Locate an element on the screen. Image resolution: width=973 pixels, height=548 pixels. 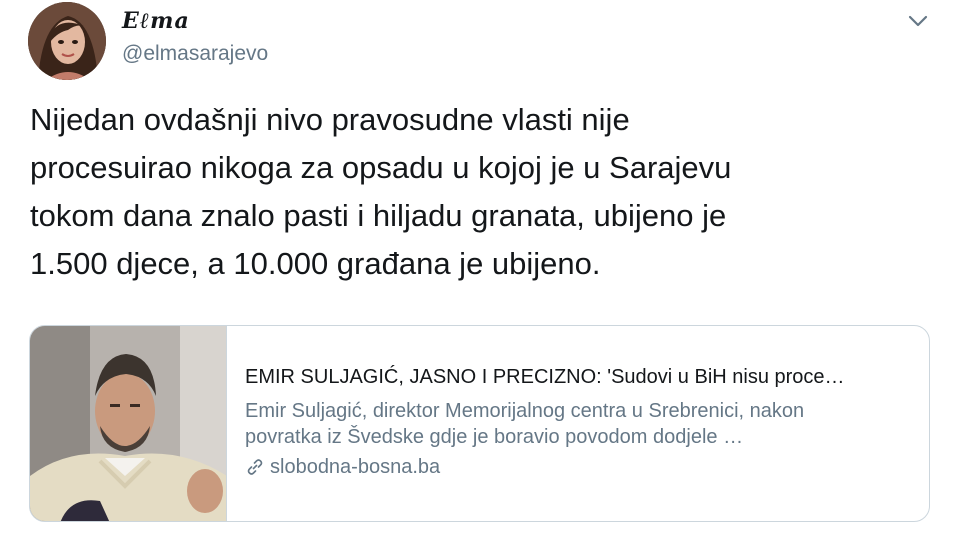
link-icon is located at coordinates (255, 467).